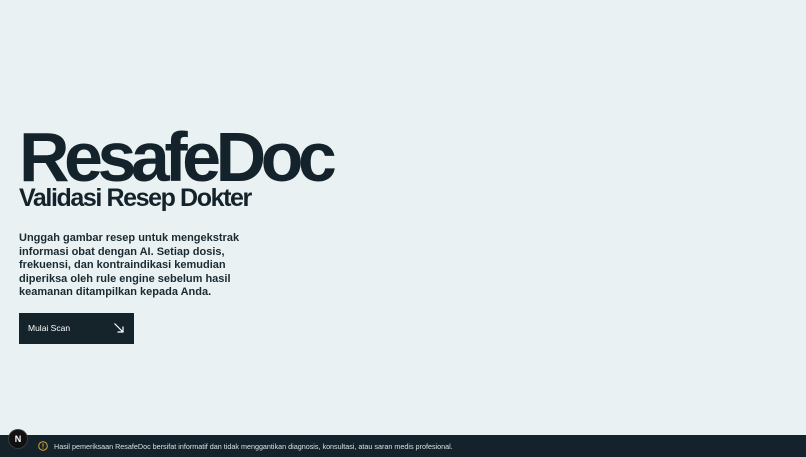  Describe the element at coordinates (76, 328) in the screenshot. I see `start-scan-button: Mulai Scan` at that location.